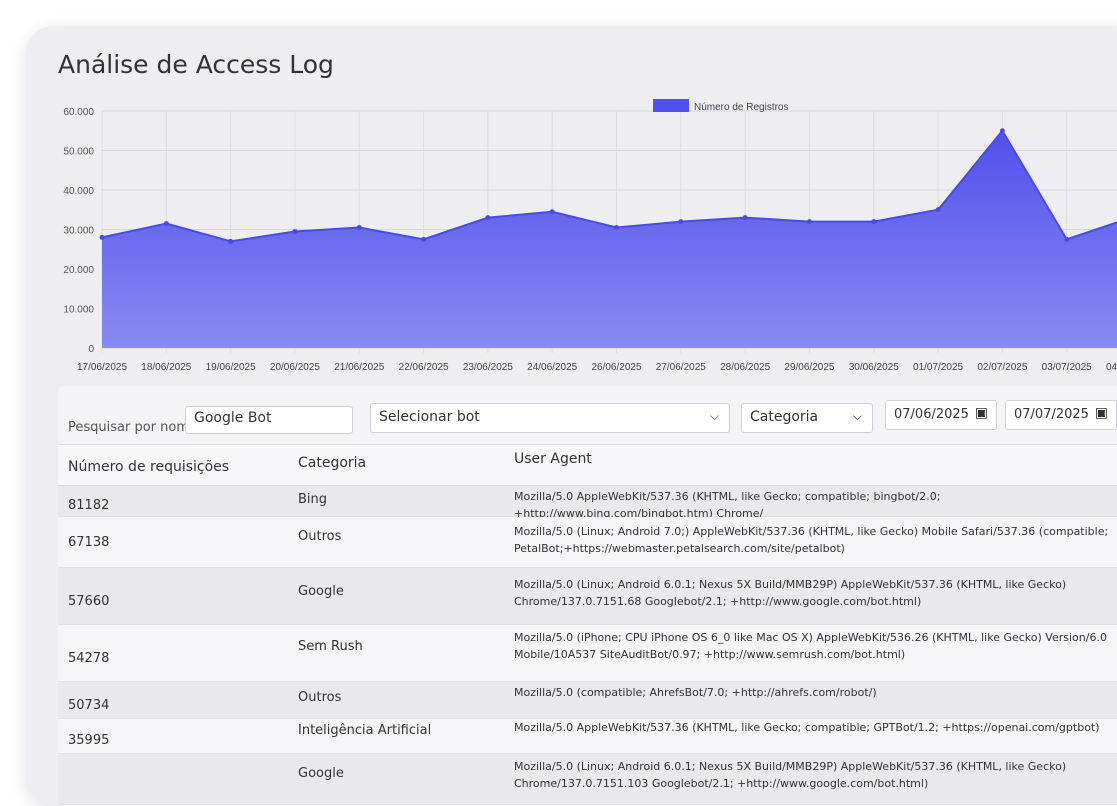 The image size is (1117, 806). What do you see at coordinates (1111, 367) in the screenshot?
I see `x-tick-label: 04/07/2025` at bounding box center [1111, 367].